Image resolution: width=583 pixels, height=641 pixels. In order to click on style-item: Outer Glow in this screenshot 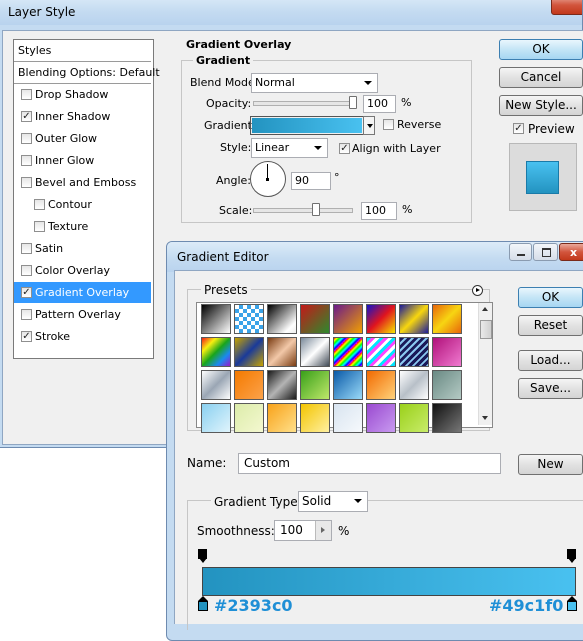, I will do `click(82, 138)`.